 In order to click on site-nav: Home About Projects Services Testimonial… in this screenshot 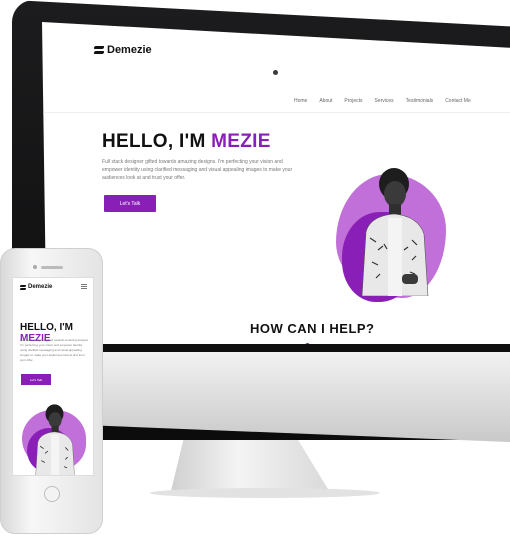, I will do `click(382, 101)`.